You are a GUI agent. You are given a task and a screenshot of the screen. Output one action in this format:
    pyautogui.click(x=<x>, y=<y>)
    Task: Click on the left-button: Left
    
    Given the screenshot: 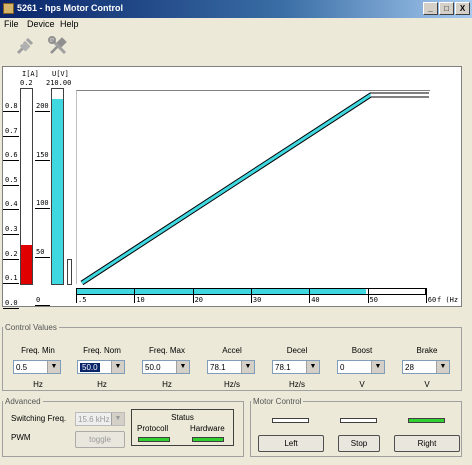 What is the action you would take?
    pyautogui.click(x=291, y=443)
    